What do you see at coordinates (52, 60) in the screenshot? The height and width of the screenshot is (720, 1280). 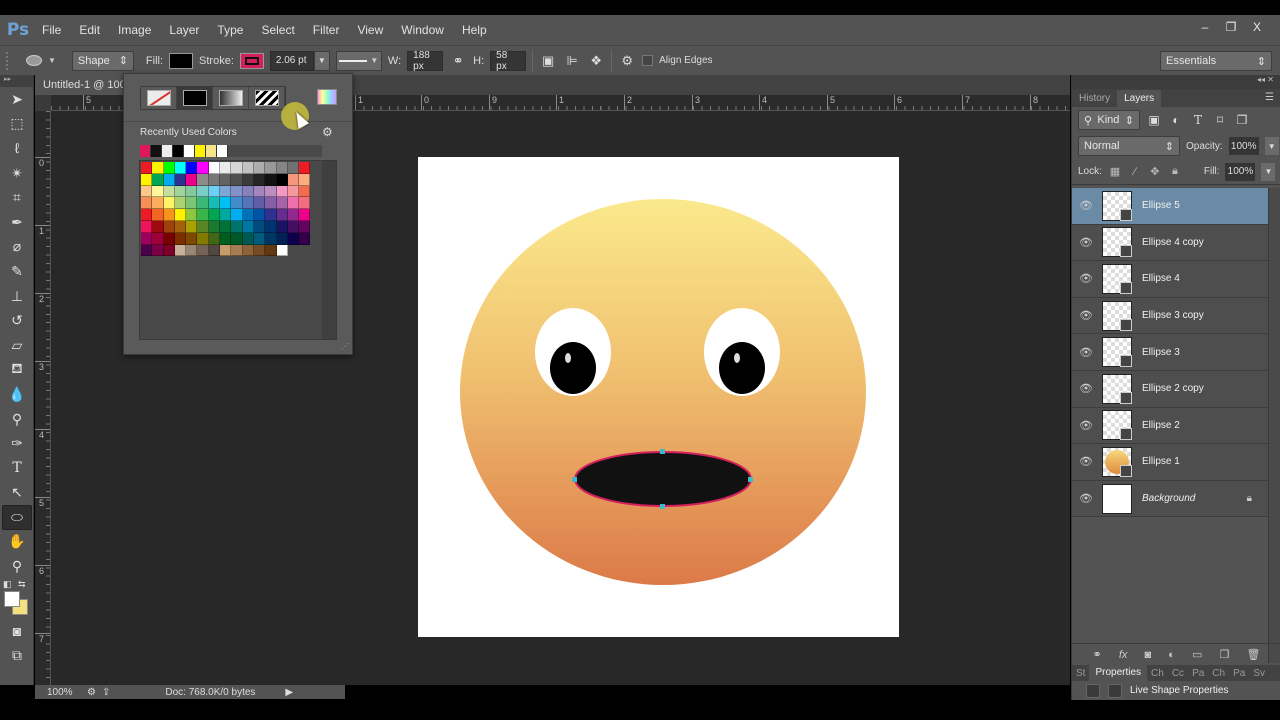 I see `chevron-down-icon: ▼` at bounding box center [52, 60].